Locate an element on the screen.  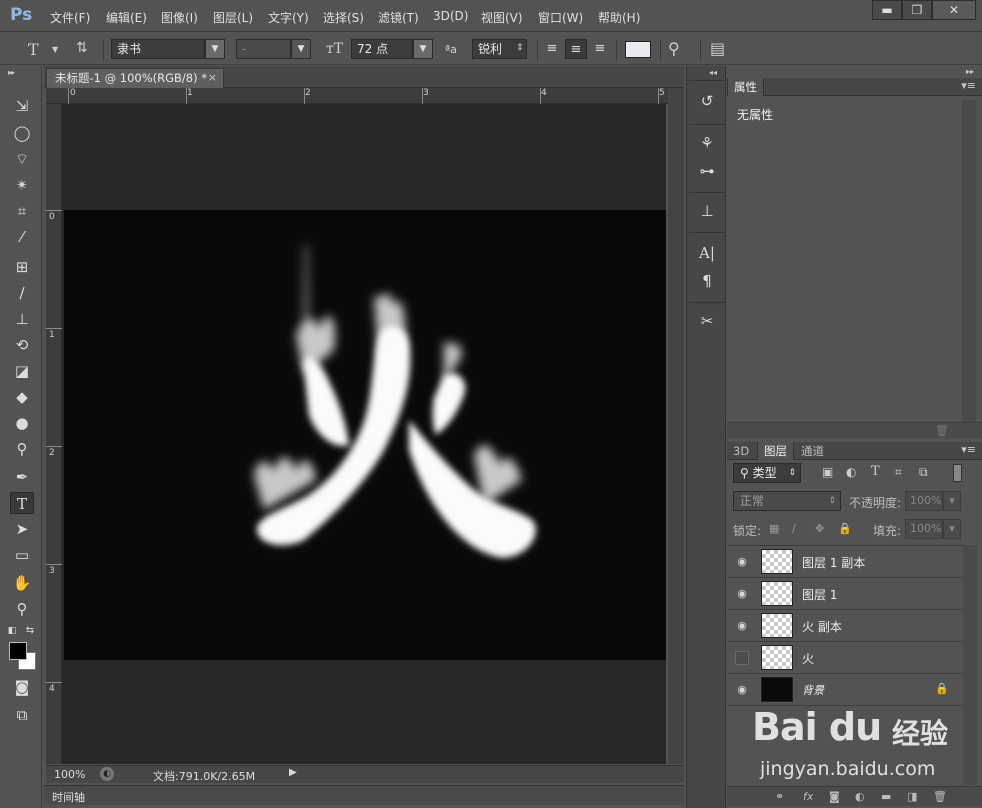
crop-tool-icon: ⌗ is located at coordinates (22, 211).